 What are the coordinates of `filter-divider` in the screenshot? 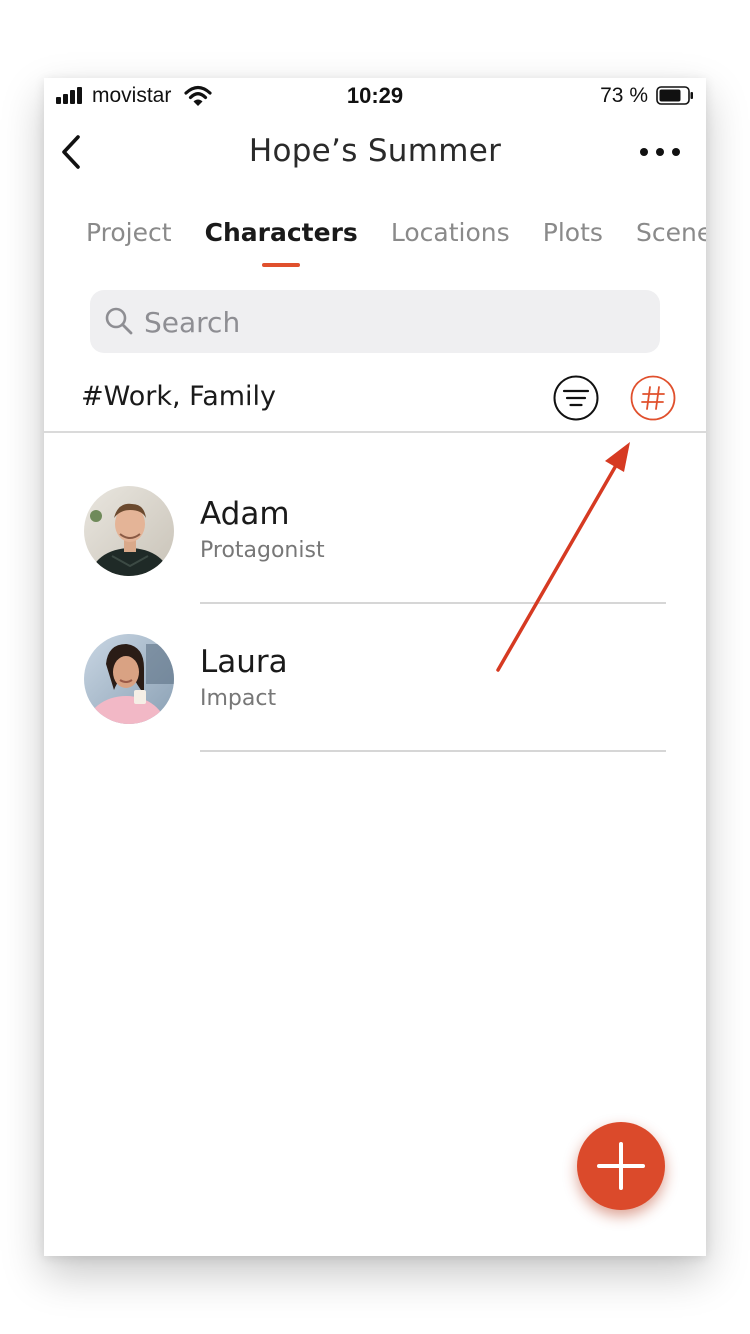 It's located at (375, 432).